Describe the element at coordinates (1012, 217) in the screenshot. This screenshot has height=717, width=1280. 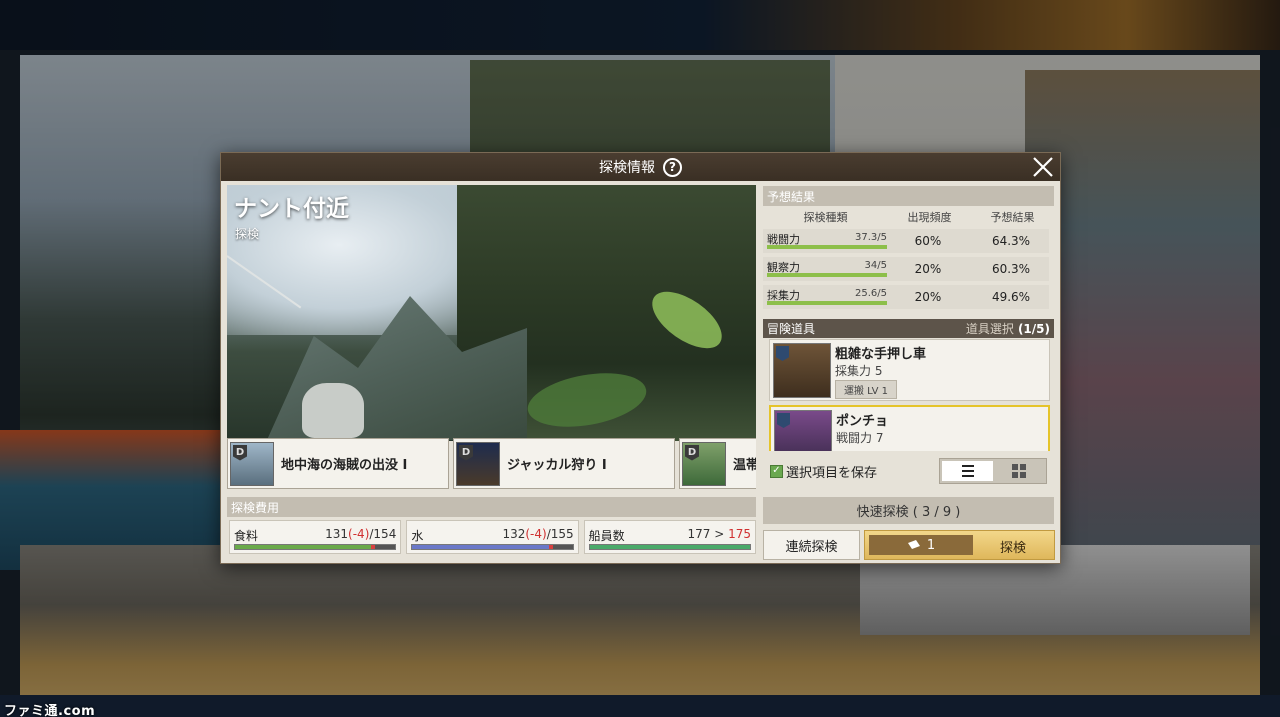
I see `column-result: 予想結果` at that location.